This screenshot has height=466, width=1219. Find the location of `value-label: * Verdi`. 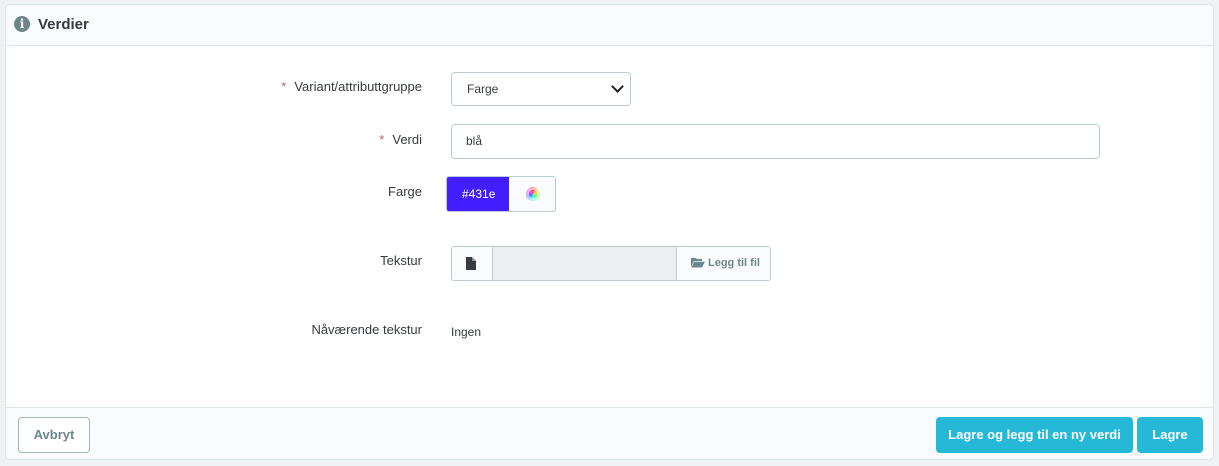

value-label: * Verdi is located at coordinates (400, 139).